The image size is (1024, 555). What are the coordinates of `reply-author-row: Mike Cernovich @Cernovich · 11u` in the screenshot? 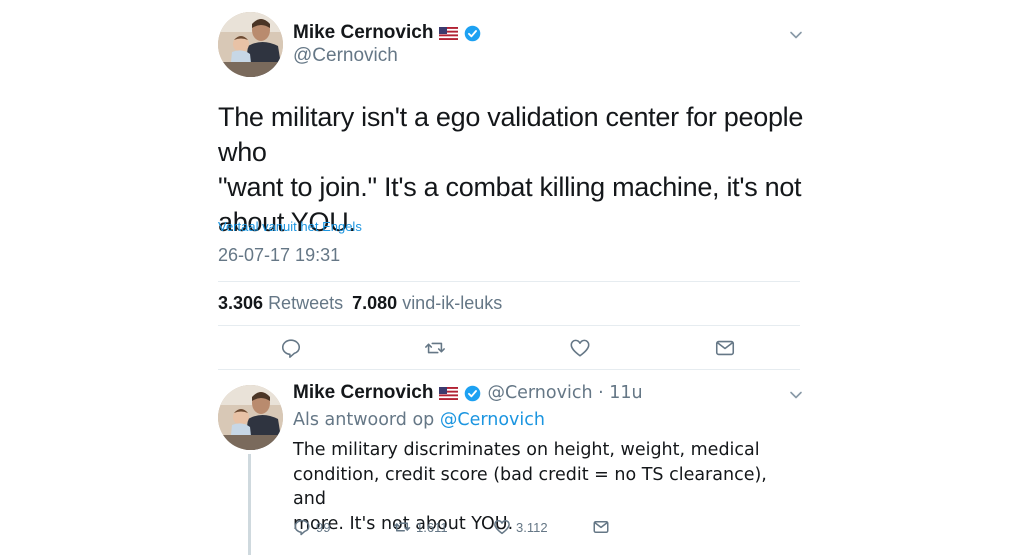 It's located at (468, 393).